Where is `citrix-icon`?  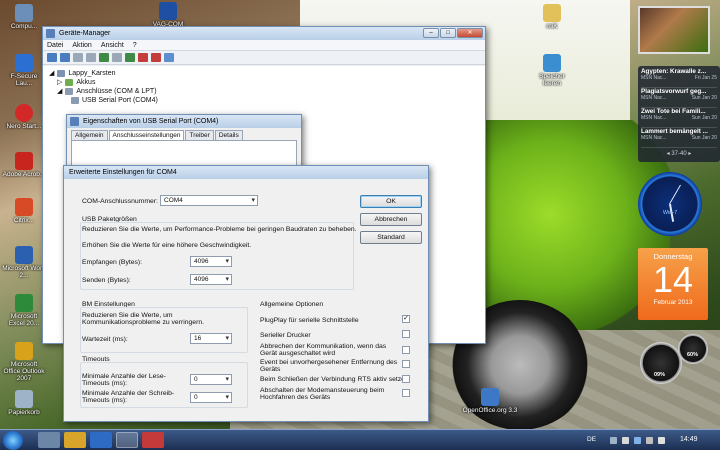
citrix-icon is located at coordinates (24, 207).